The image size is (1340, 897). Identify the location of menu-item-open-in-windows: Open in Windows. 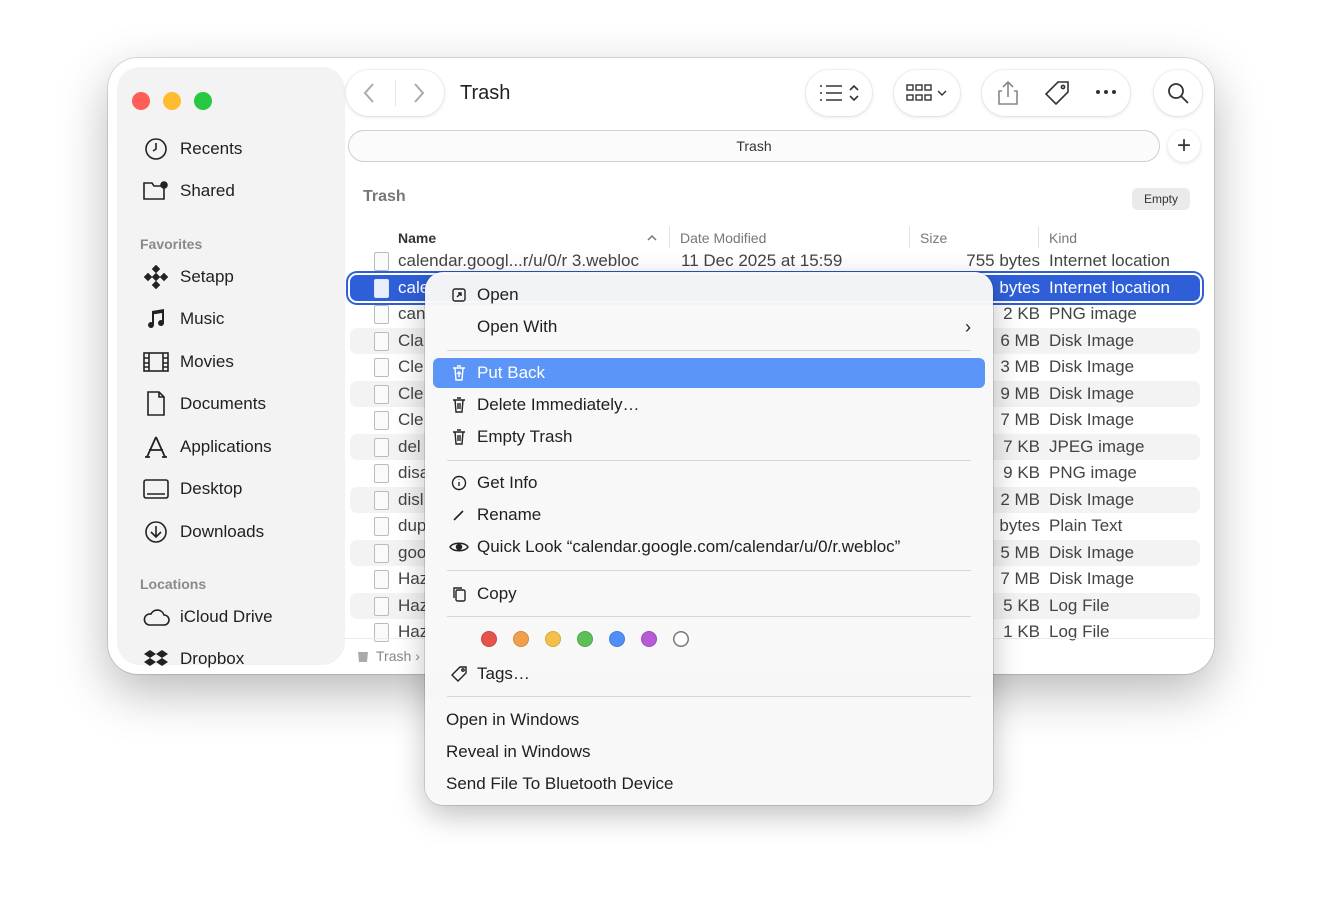
(709, 720).